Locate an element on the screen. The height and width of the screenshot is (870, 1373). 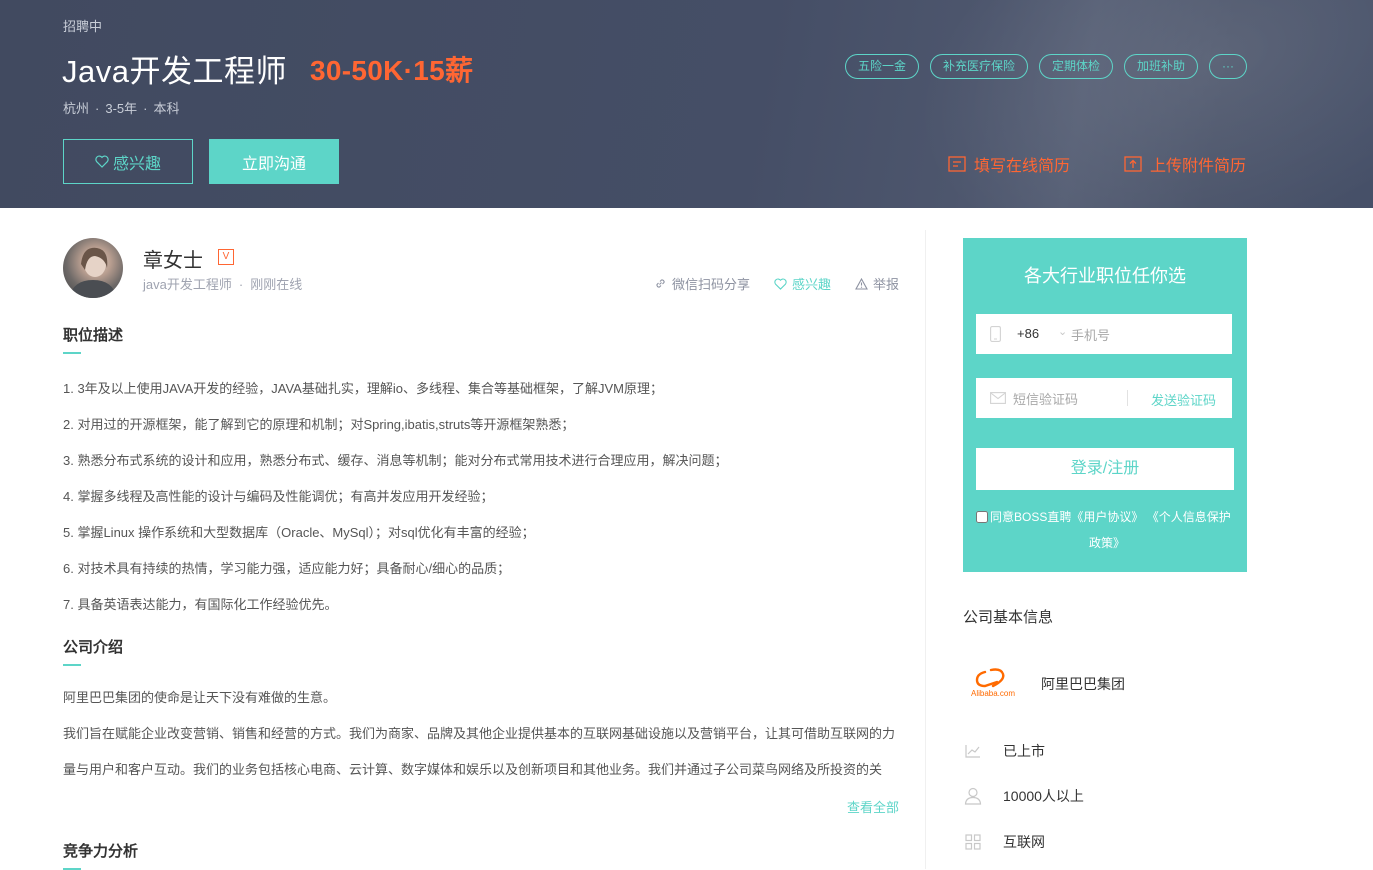
recruiter-position: java开发工程师 is located at coordinates (187, 284).